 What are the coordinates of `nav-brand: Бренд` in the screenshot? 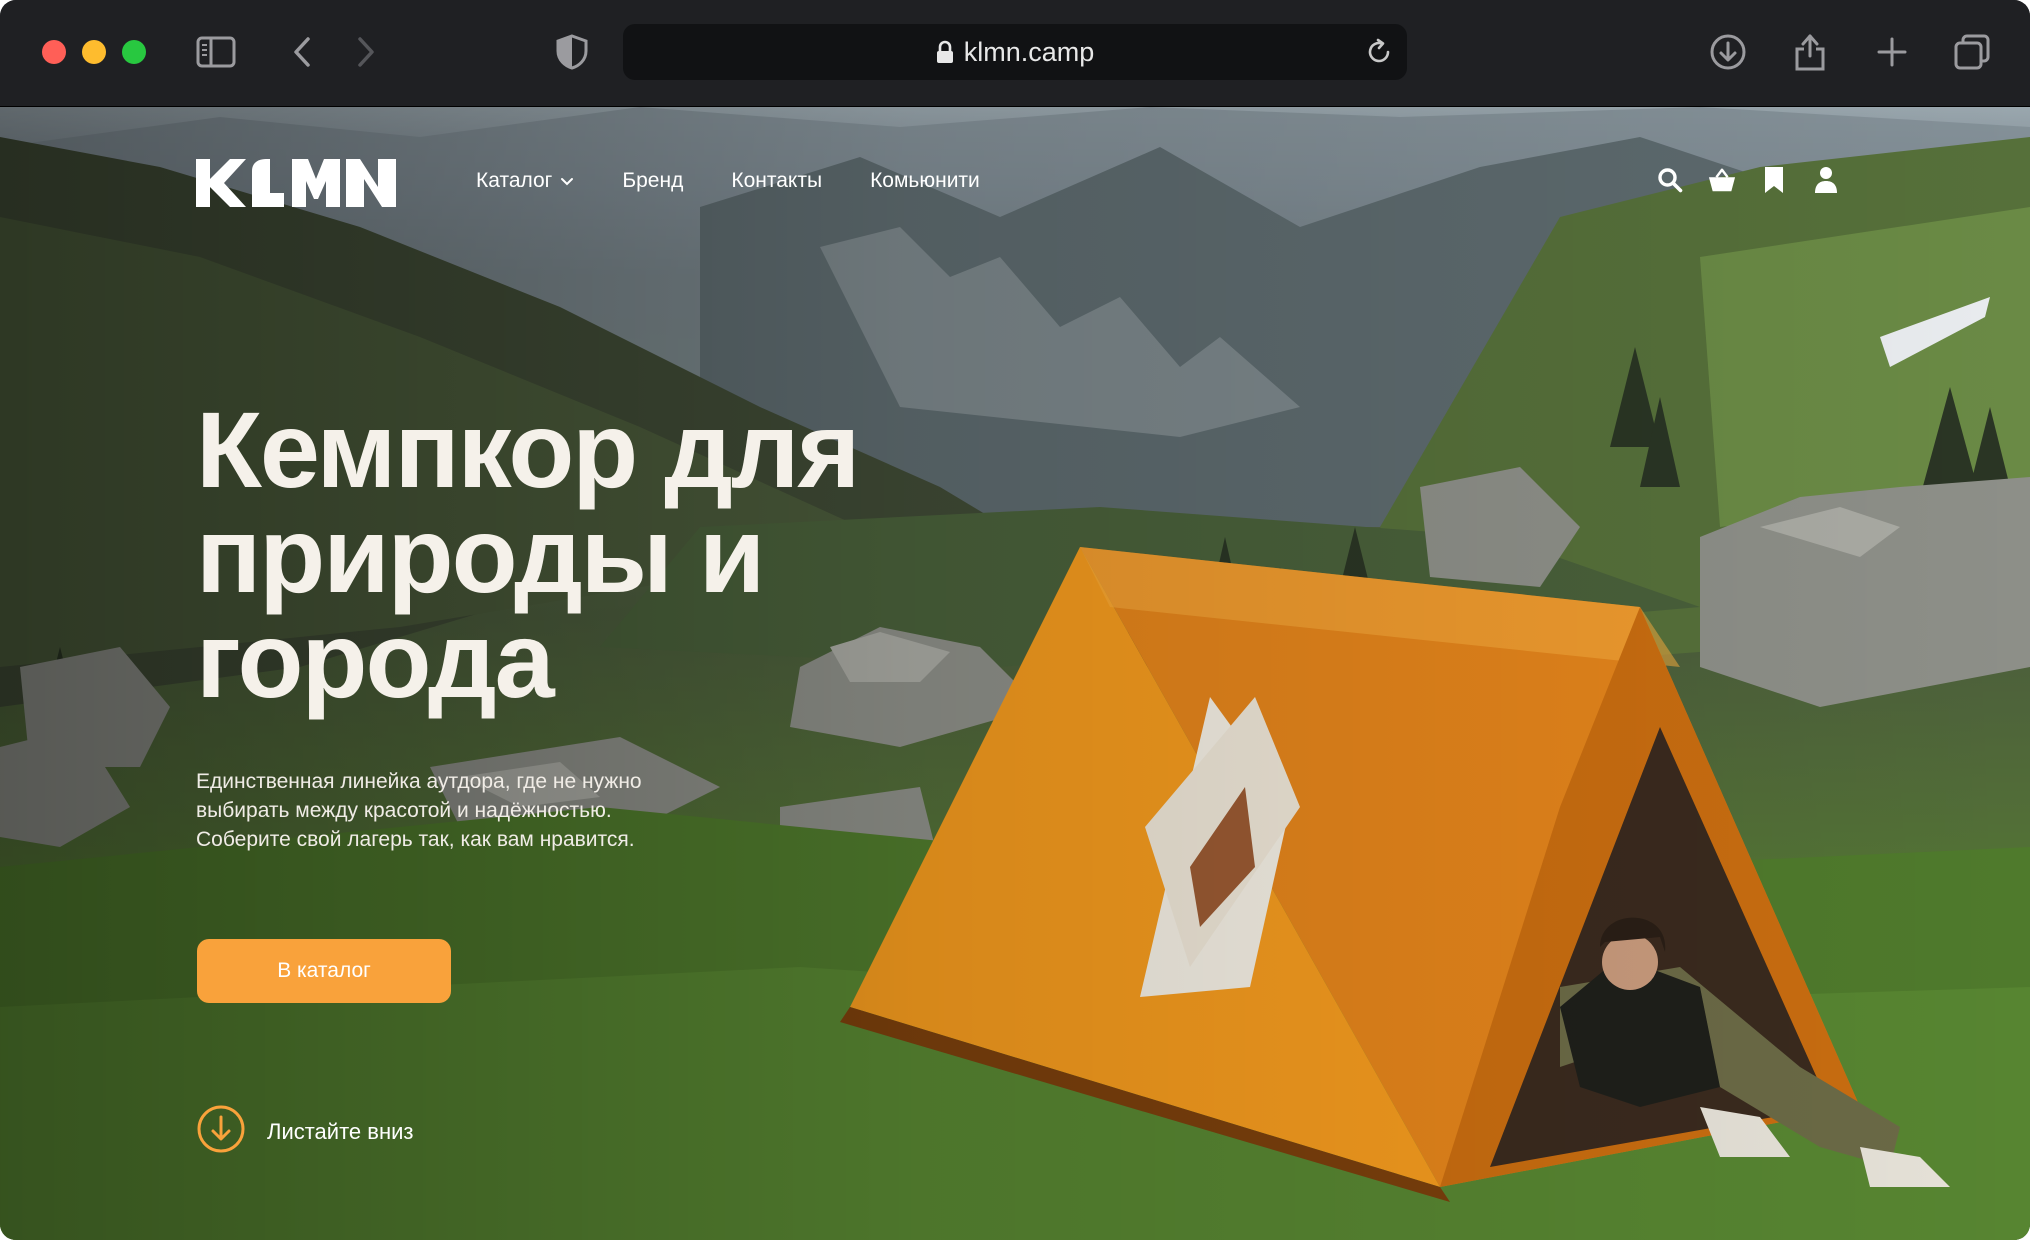 It's located at (652, 181).